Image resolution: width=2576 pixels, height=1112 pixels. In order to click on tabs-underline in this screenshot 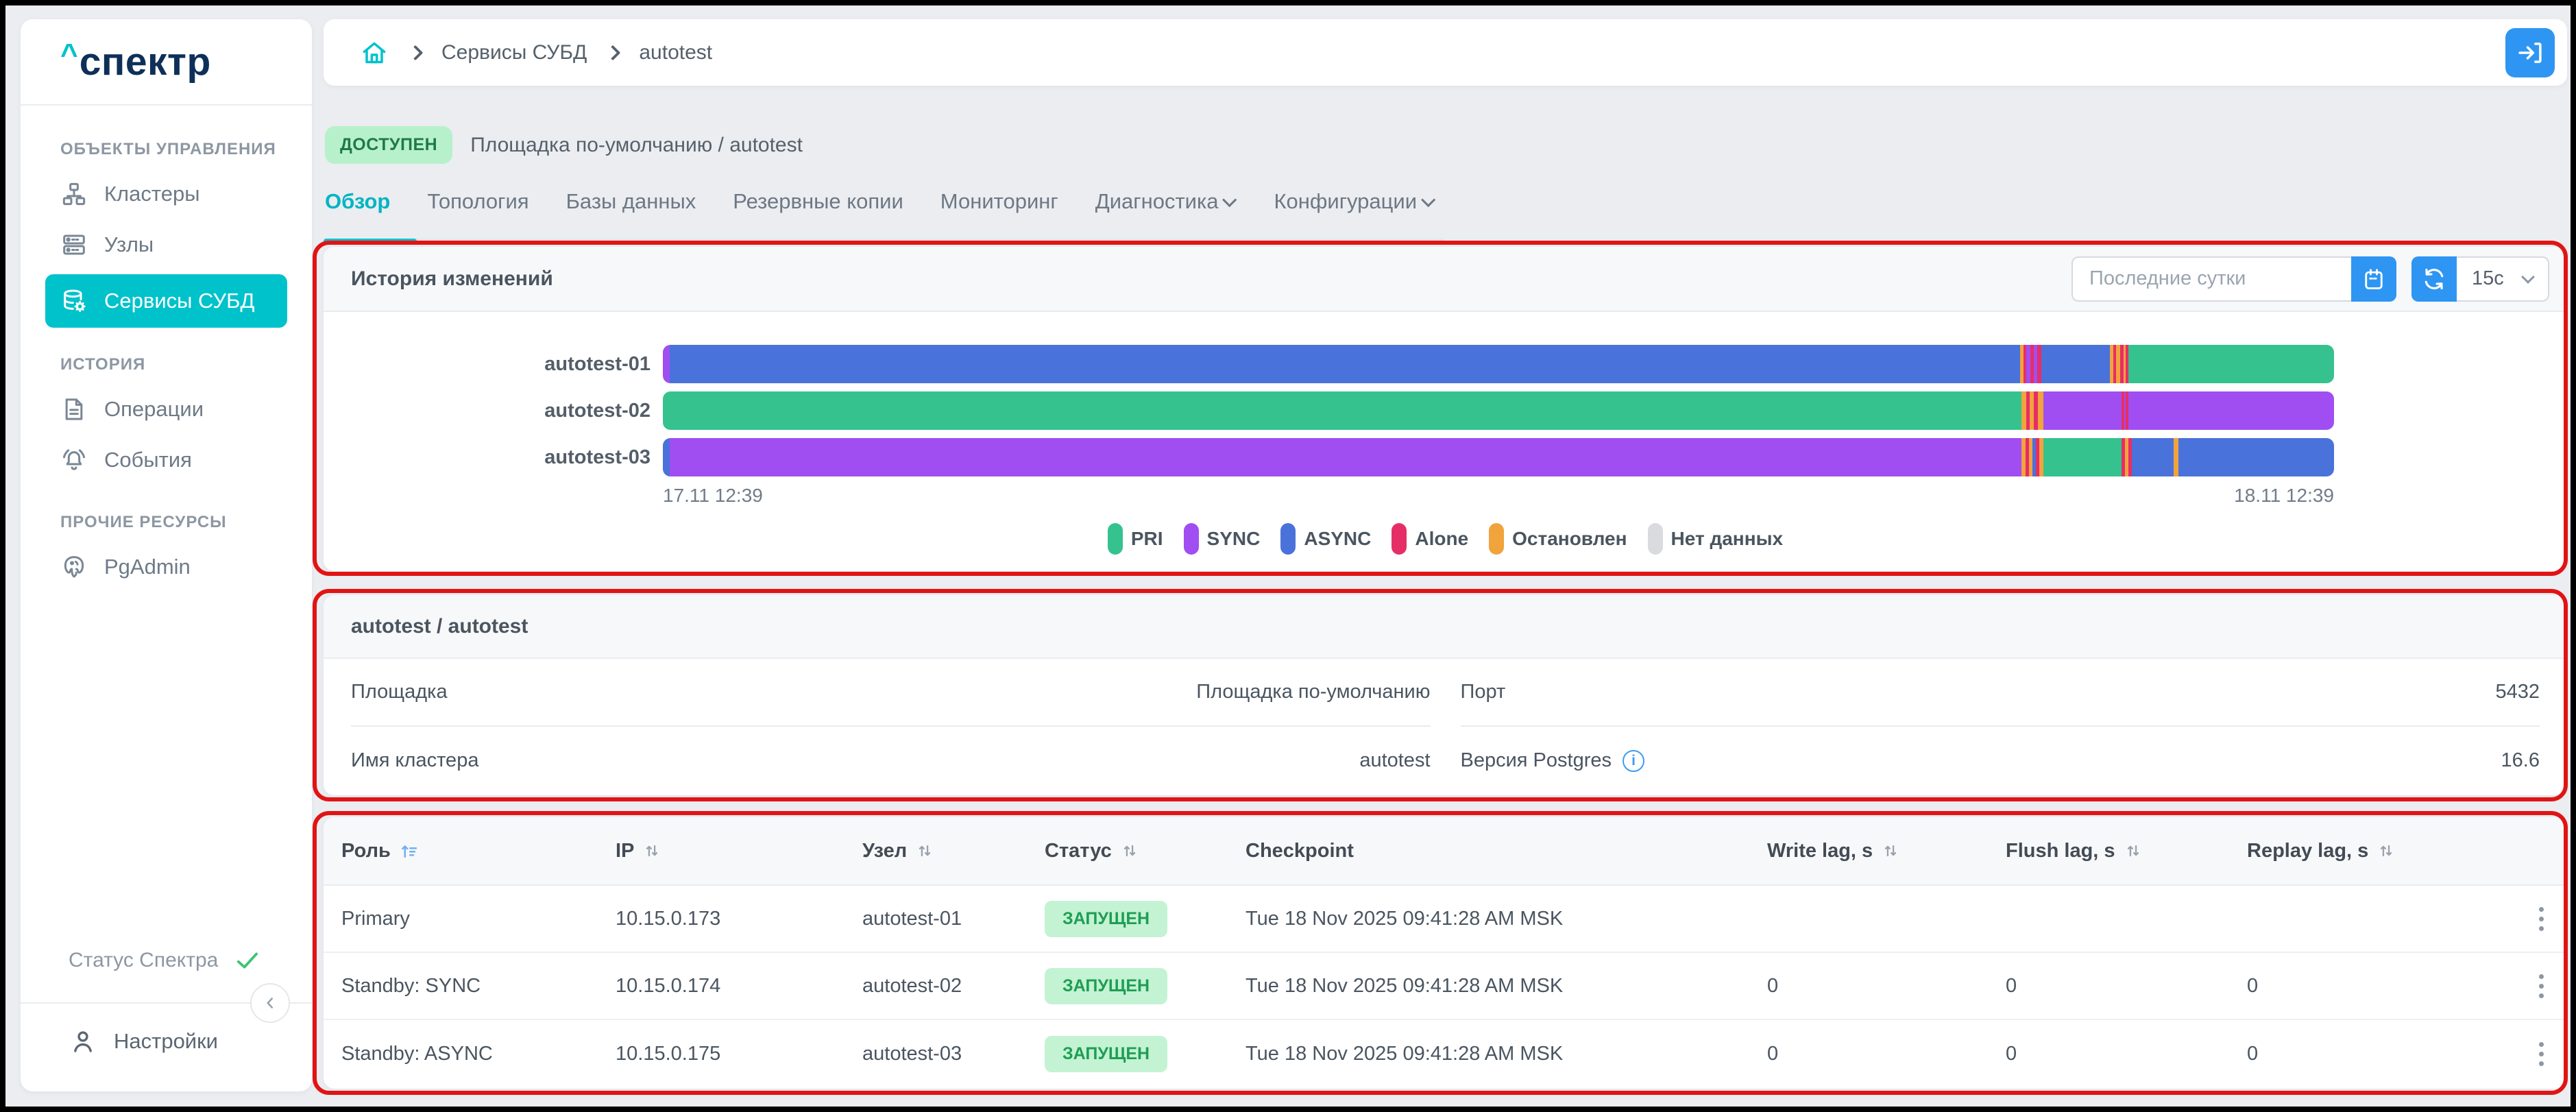, I will do `click(884, 241)`.